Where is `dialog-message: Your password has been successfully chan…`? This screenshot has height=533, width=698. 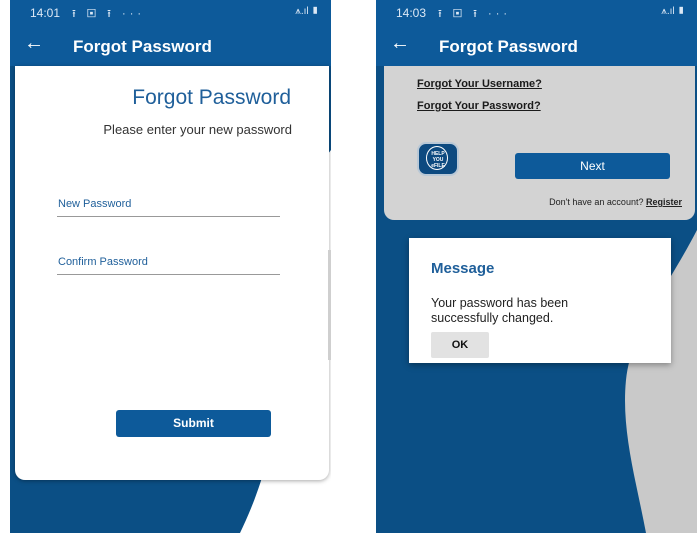 dialog-message: Your password has been successfully chan… is located at coordinates (500, 310).